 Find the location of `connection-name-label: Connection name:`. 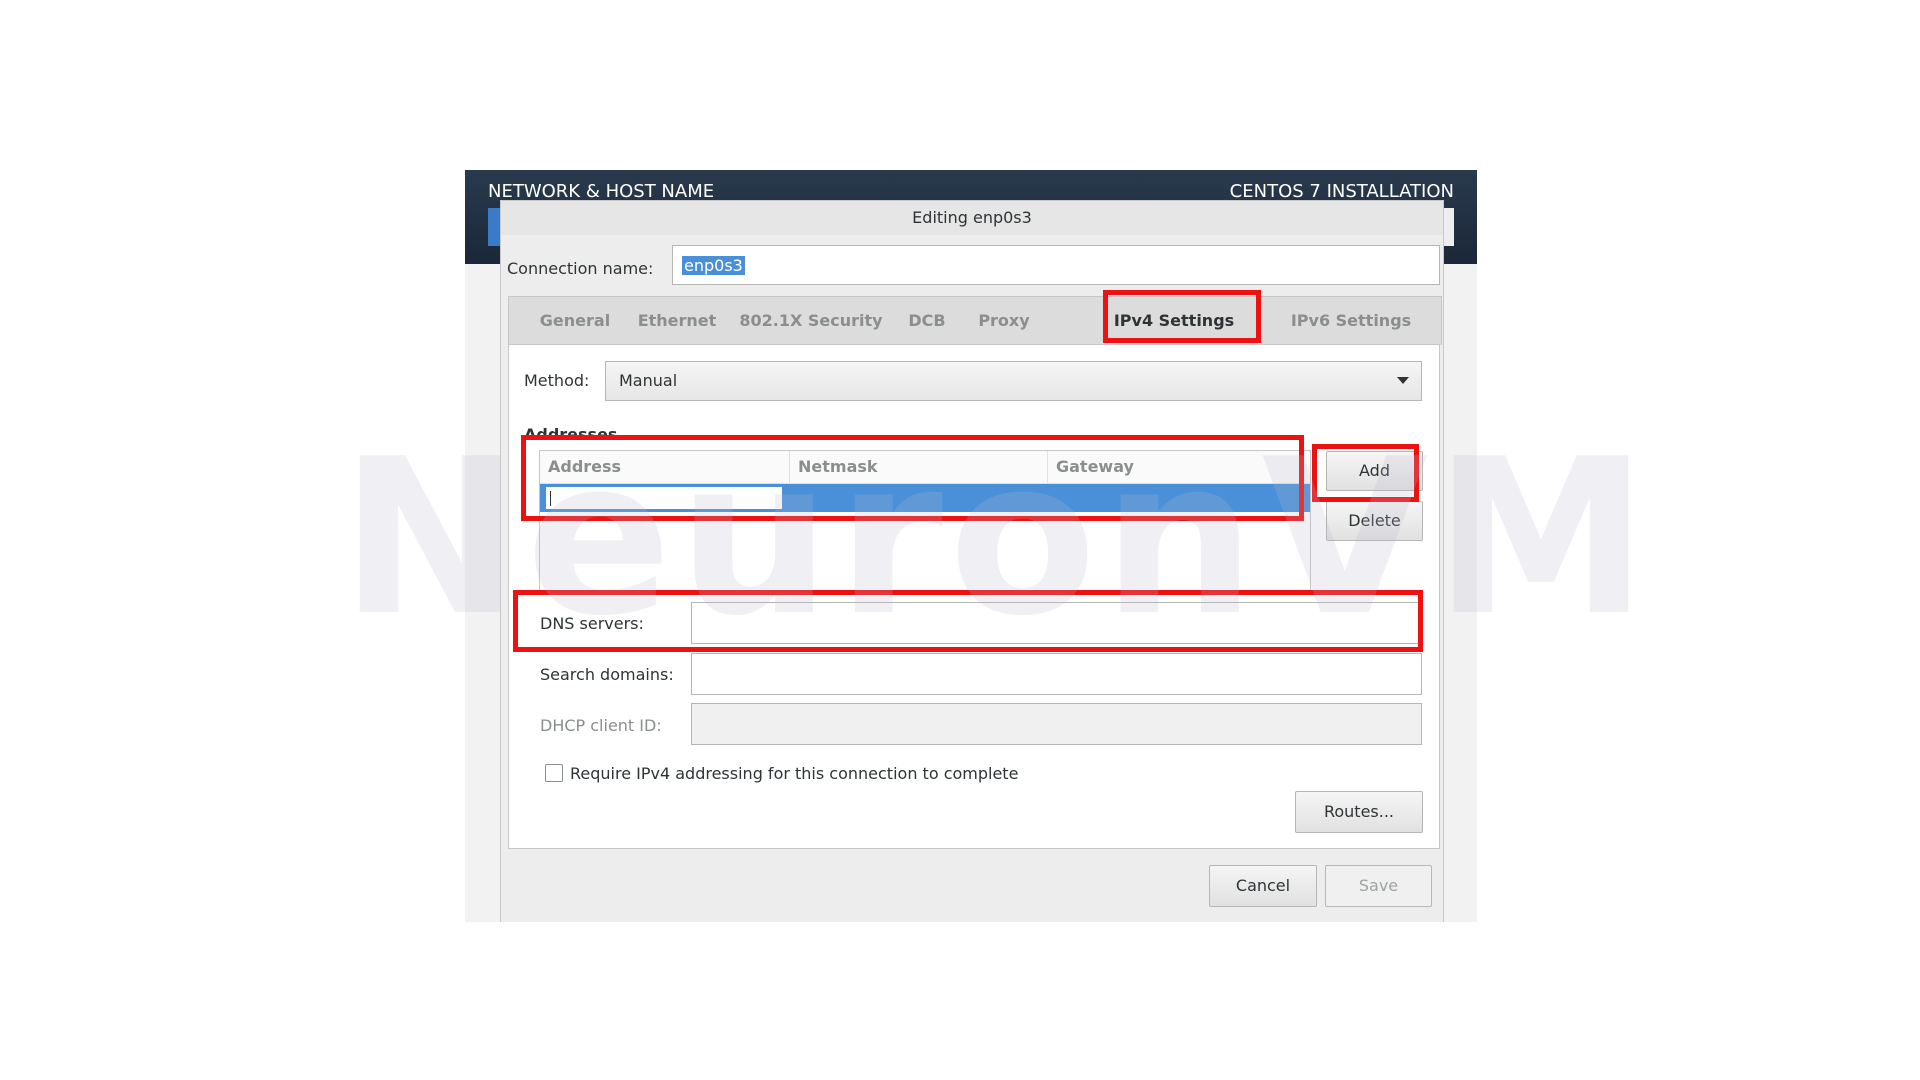

connection-name-label: Connection name: is located at coordinates (580, 268).